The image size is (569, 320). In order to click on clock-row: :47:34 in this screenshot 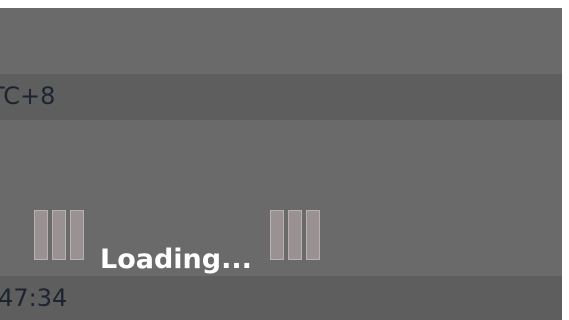, I will do `click(281, 298)`.